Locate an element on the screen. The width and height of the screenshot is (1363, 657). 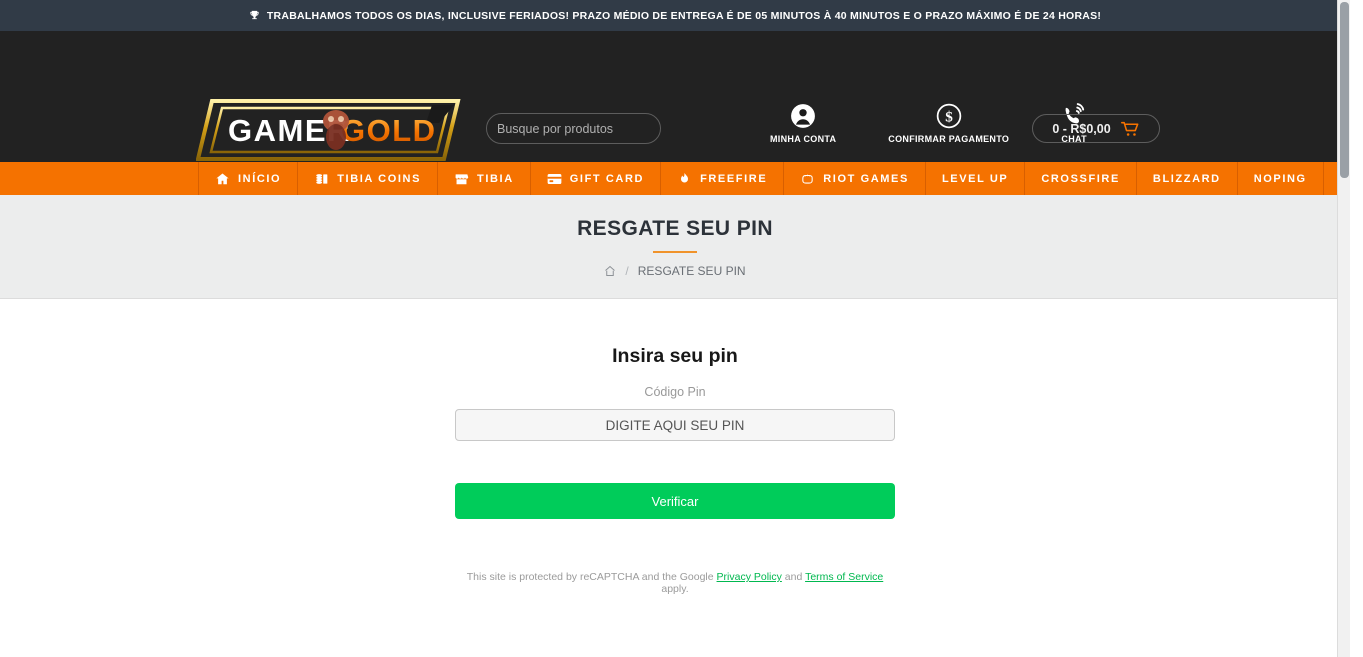
store-icon is located at coordinates (461, 179).